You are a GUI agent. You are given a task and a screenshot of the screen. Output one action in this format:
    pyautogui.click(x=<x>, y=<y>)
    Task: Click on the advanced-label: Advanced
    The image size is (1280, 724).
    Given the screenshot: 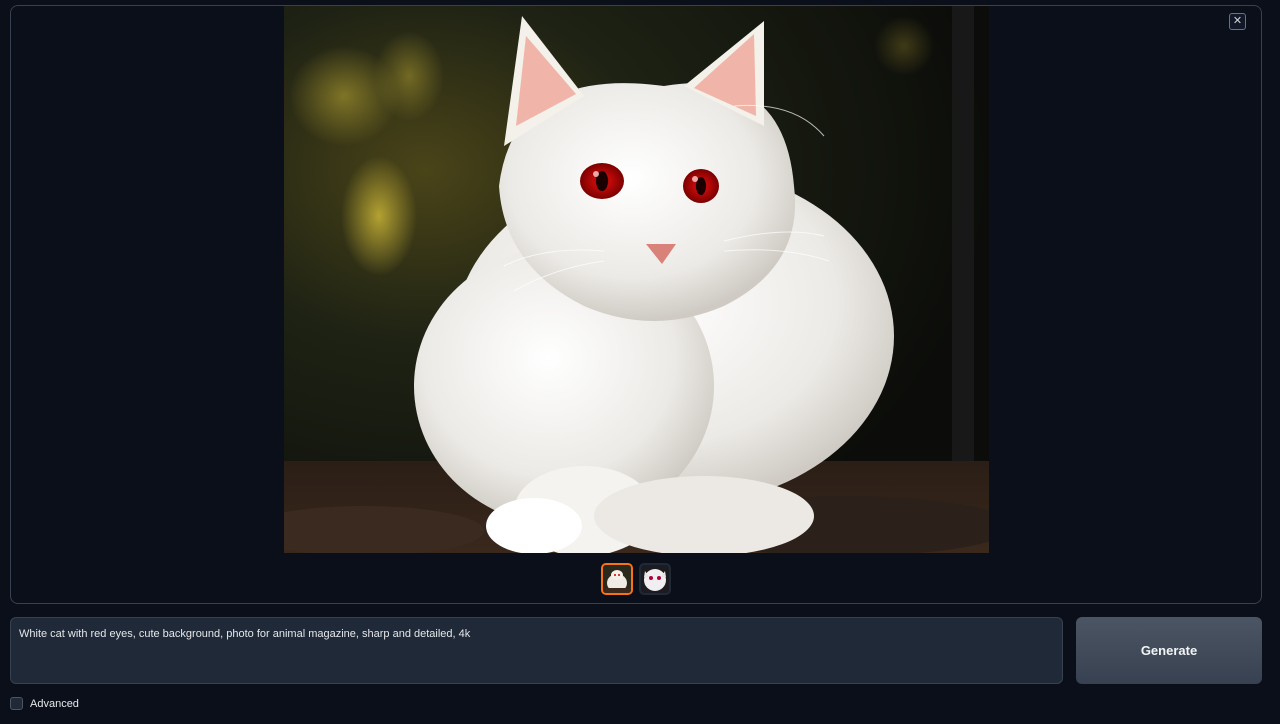 What is the action you would take?
    pyautogui.click(x=54, y=703)
    